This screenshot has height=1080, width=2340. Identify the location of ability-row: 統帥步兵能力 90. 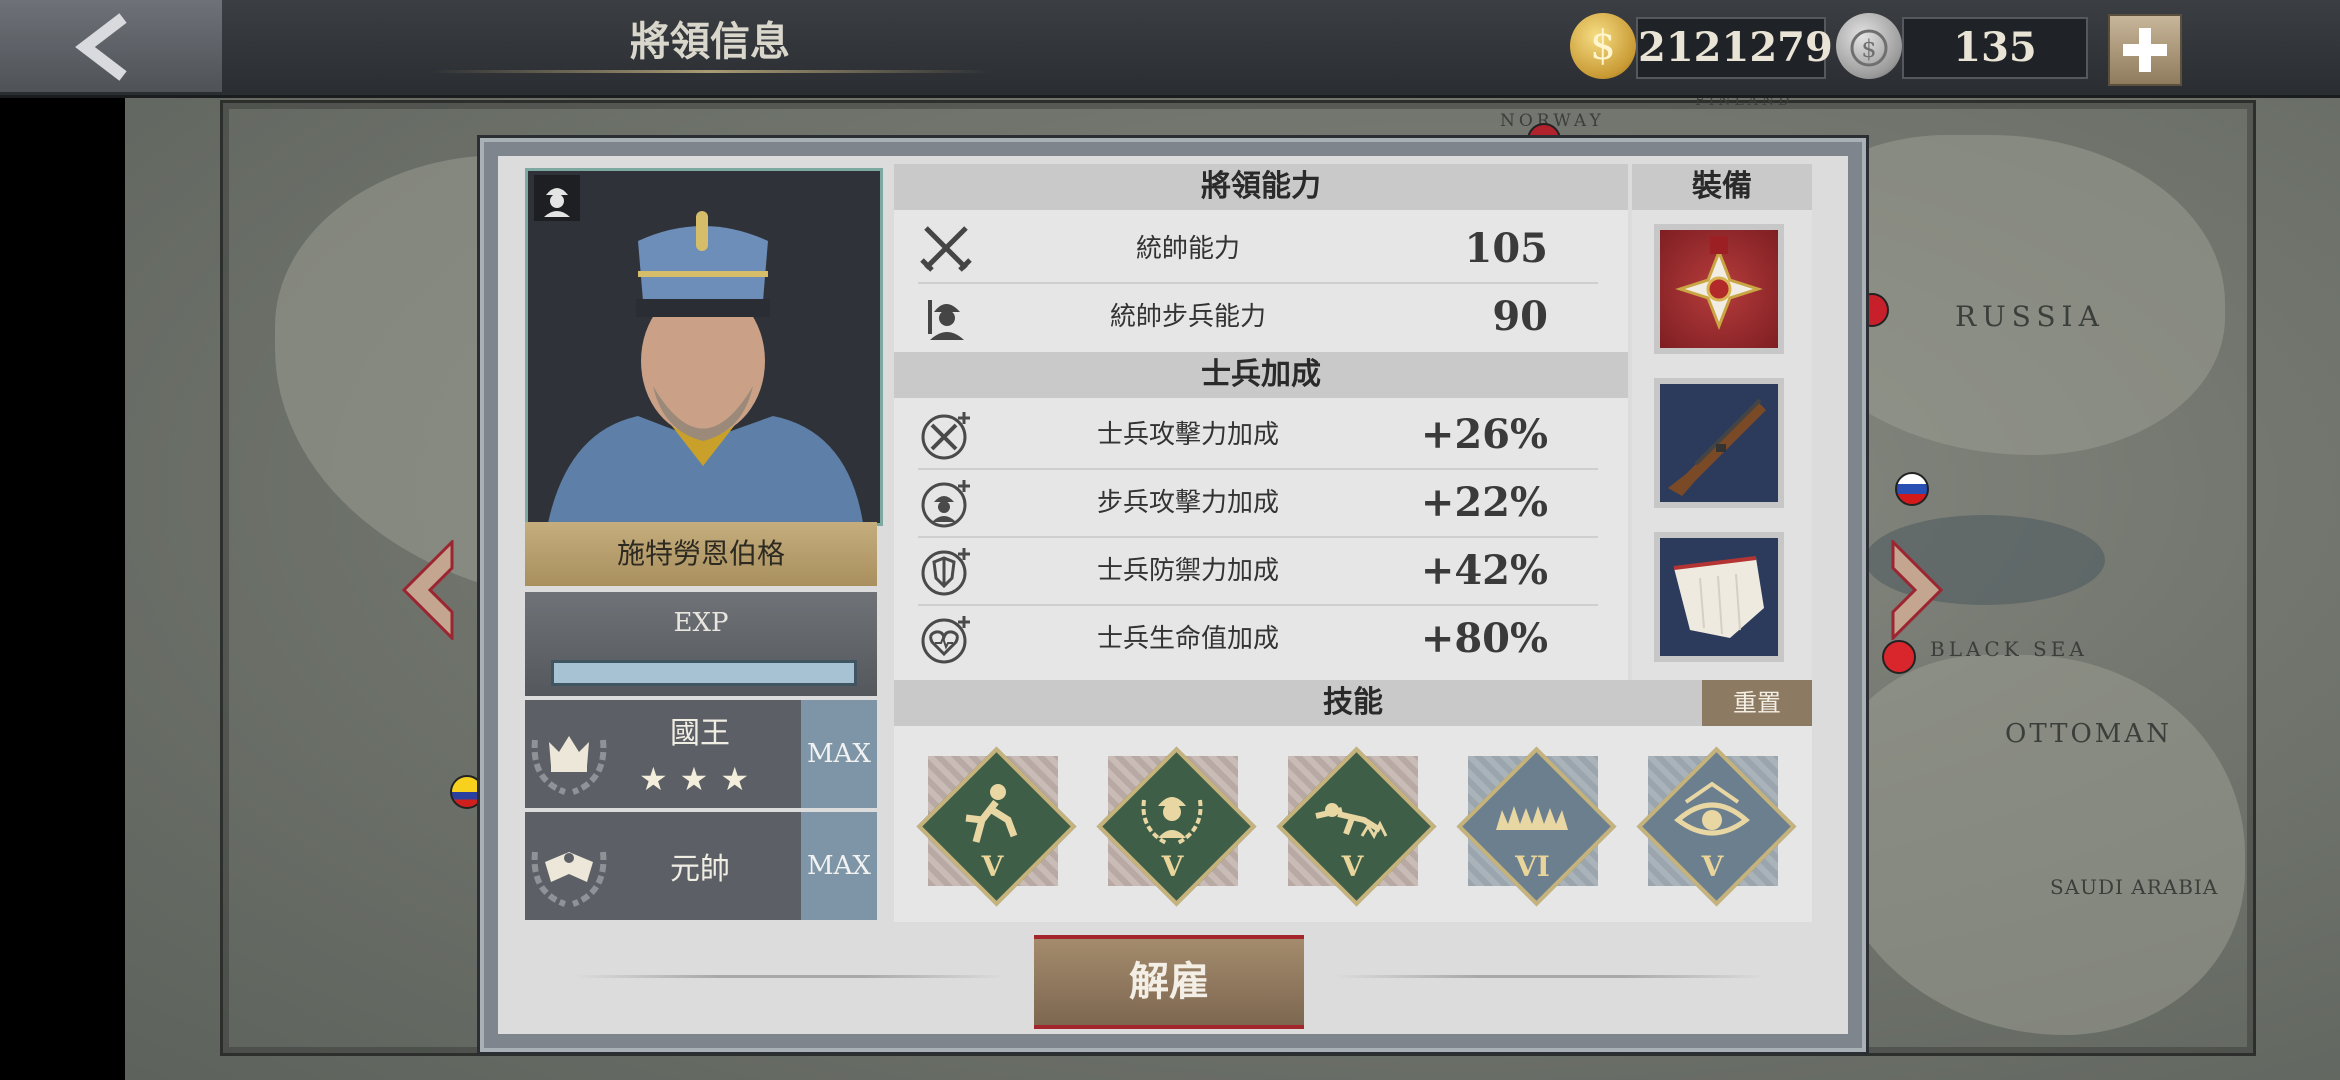
(1258, 317).